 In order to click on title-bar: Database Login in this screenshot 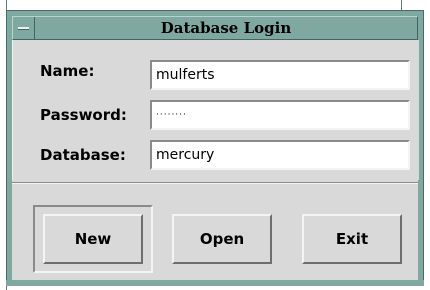, I will do `click(215, 28)`.